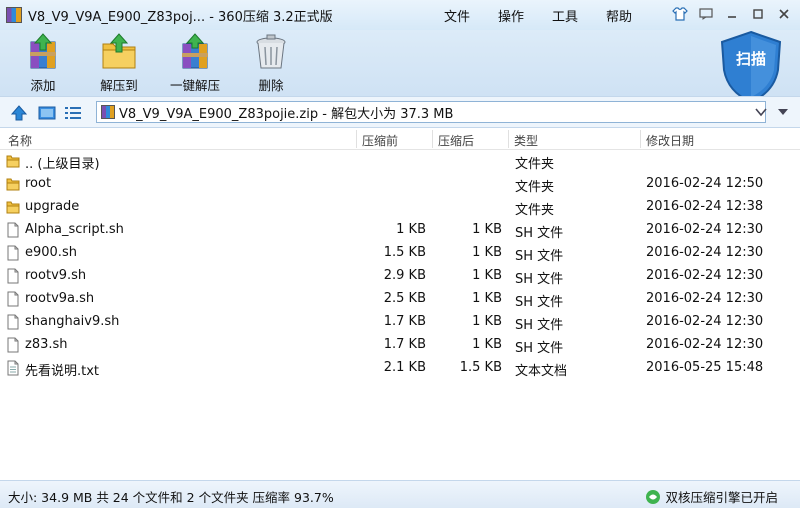 The width and height of the screenshot is (800, 508). What do you see at coordinates (565, 15) in the screenshot?
I see `menu-tools: 工具` at bounding box center [565, 15].